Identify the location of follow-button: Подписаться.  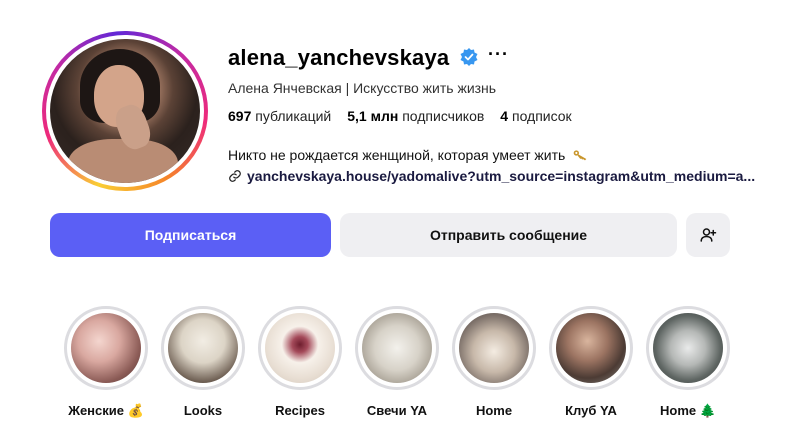
(190, 235).